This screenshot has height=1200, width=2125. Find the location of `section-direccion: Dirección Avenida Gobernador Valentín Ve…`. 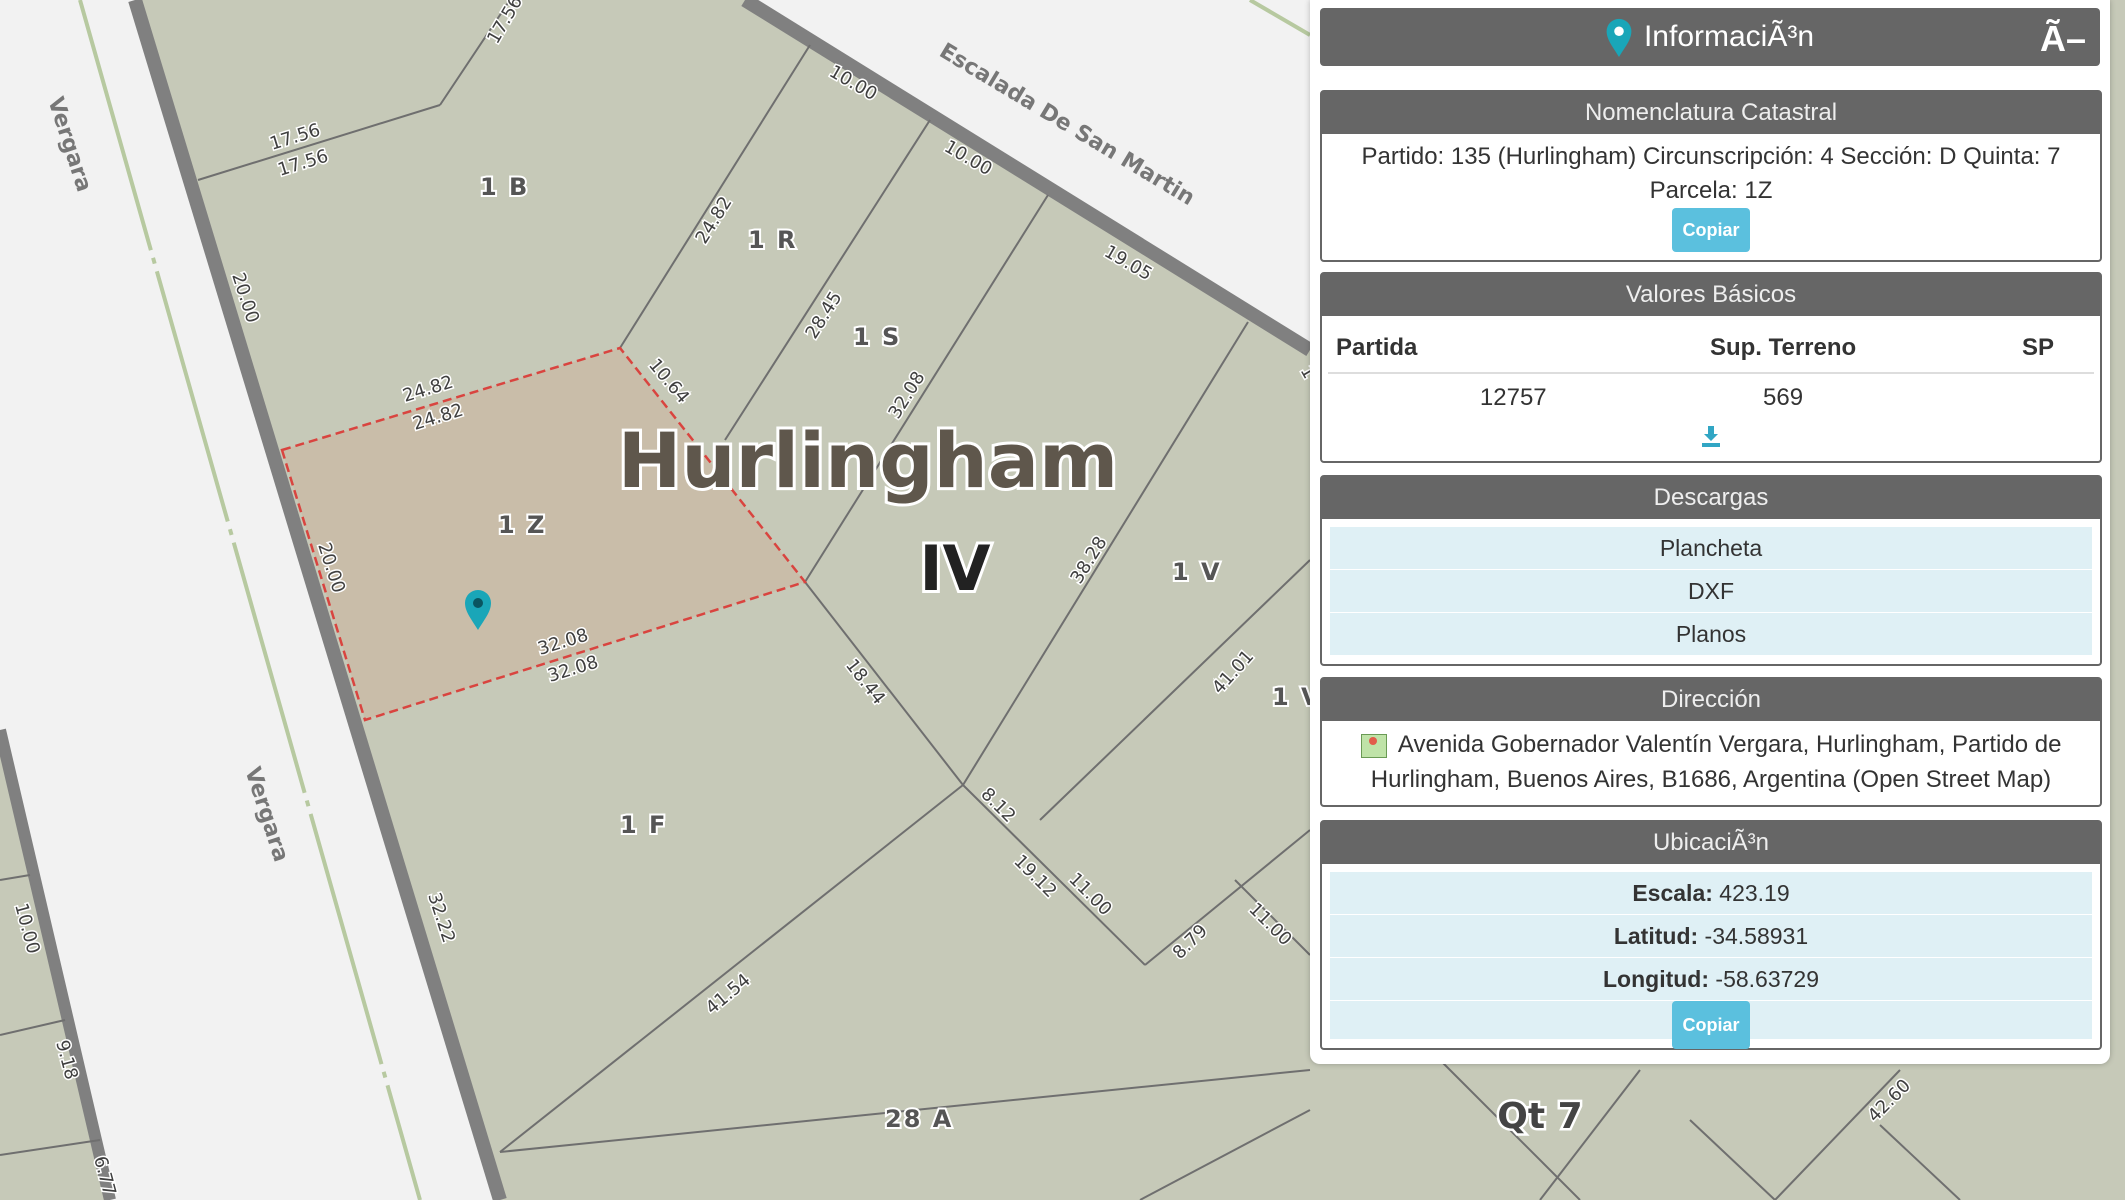

section-direccion: Dirección Avenida Gobernador Valentín Ve… is located at coordinates (1711, 742).